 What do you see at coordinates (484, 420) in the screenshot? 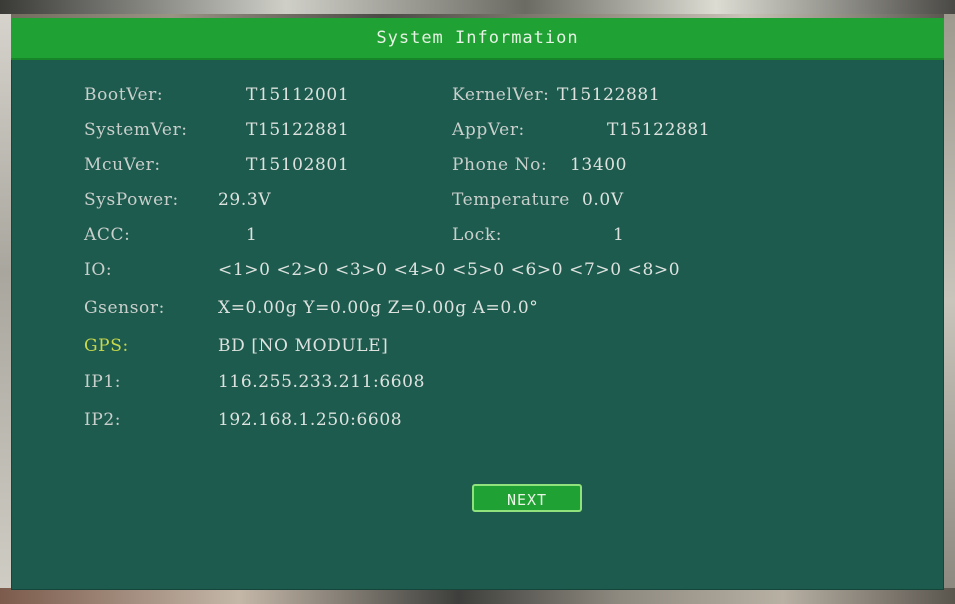
I see `row-ip2: IP2: 192.168.1.250:6608` at bounding box center [484, 420].